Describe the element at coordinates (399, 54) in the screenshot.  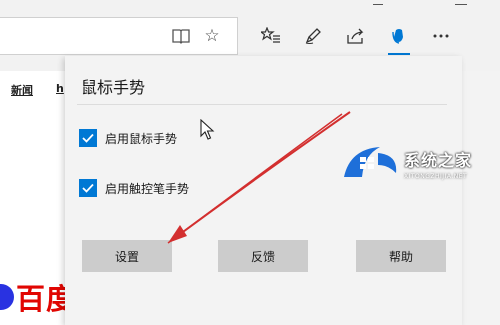
I see `active-extension-indicator` at that location.